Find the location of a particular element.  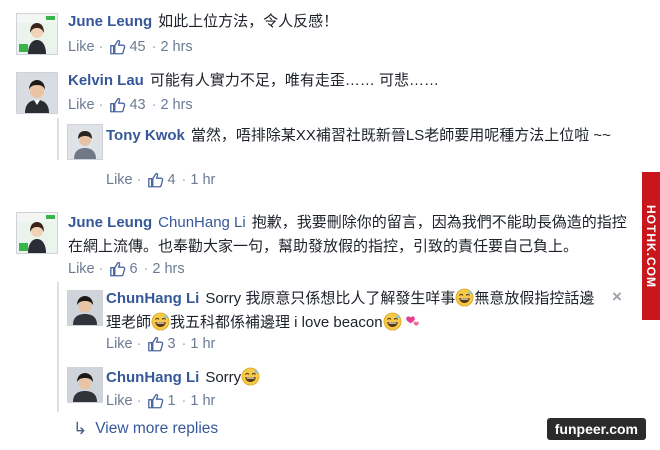

view-more-label: View more replies is located at coordinates (156, 429).